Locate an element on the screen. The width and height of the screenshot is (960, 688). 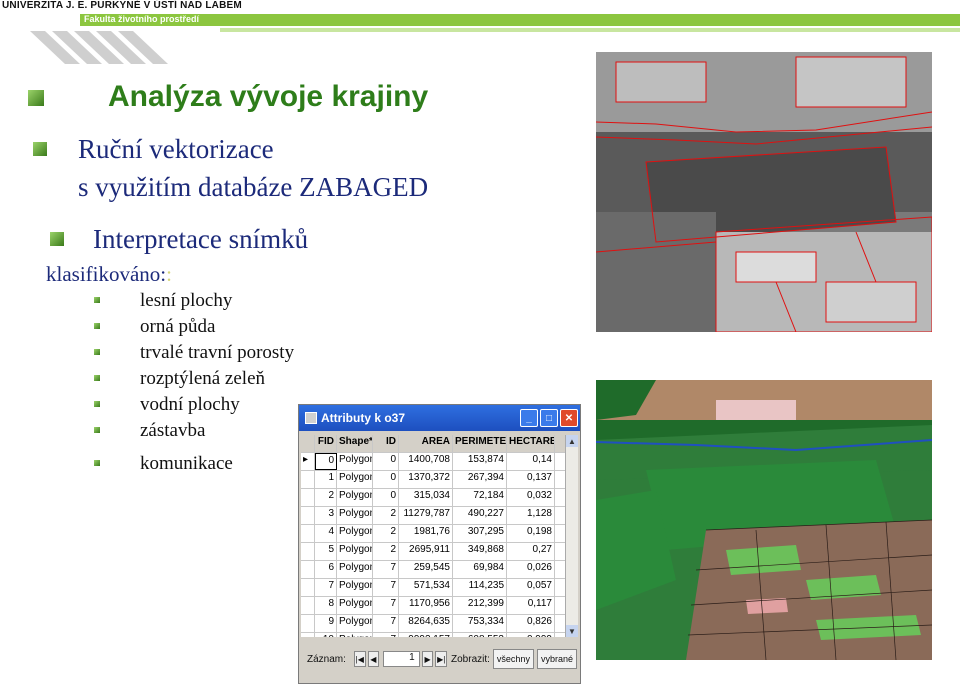
table-cell: 2695,911 is located at coordinates (426, 551).